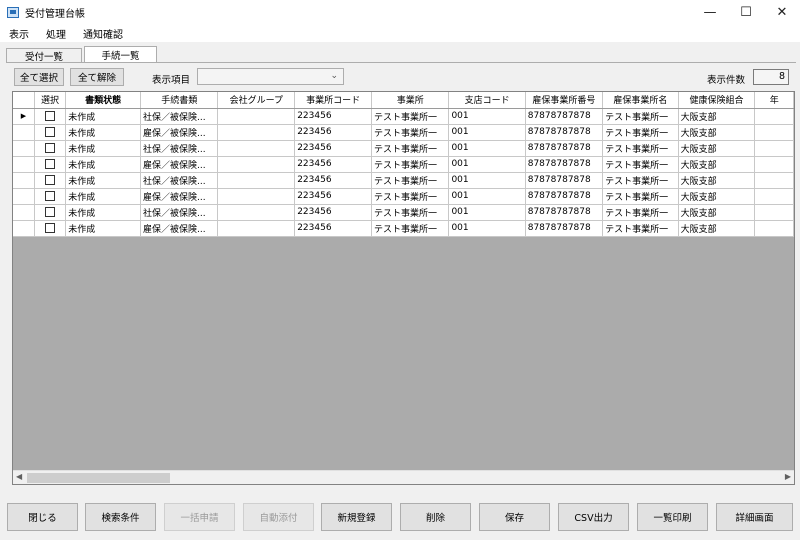  I want to click on col-header-emp-office-name: 雇保事業所名, so click(640, 100).